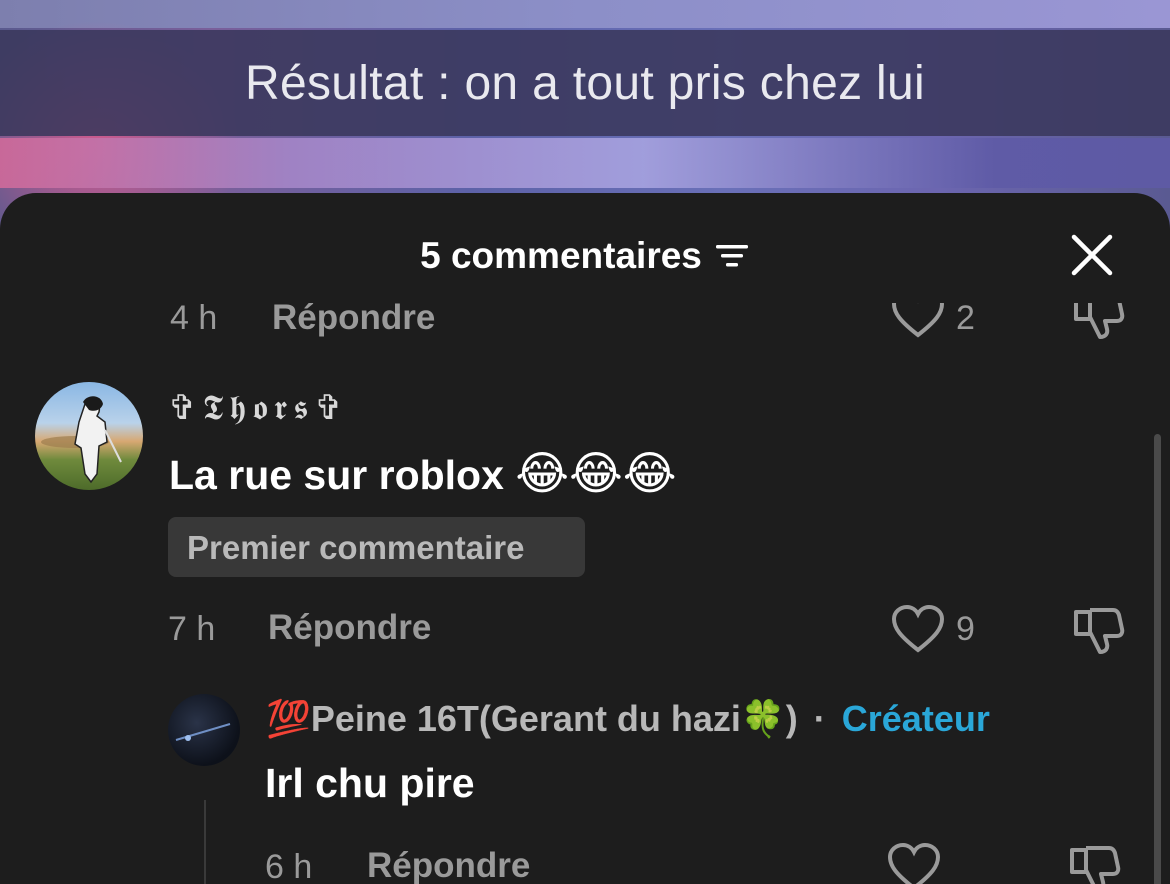 This screenshot has height=884, width=1170. I want to click on header-mask, so click(585, 293).